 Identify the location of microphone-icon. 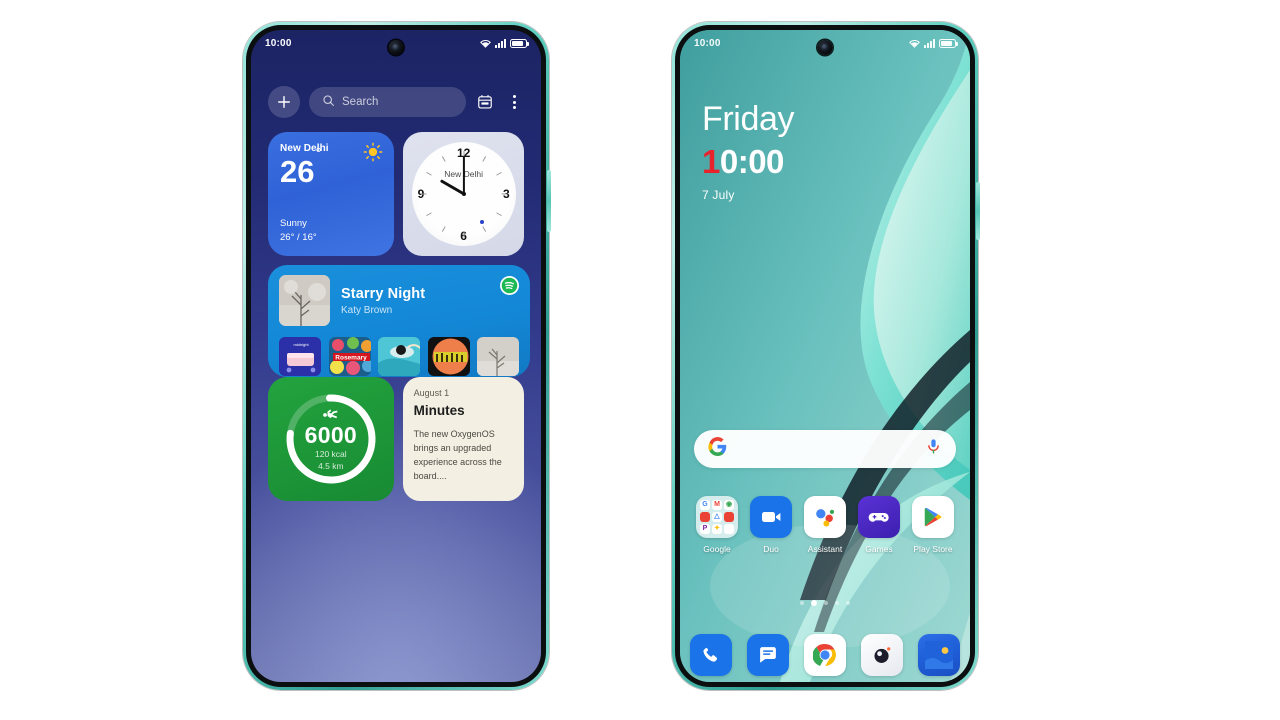
(933, 449).